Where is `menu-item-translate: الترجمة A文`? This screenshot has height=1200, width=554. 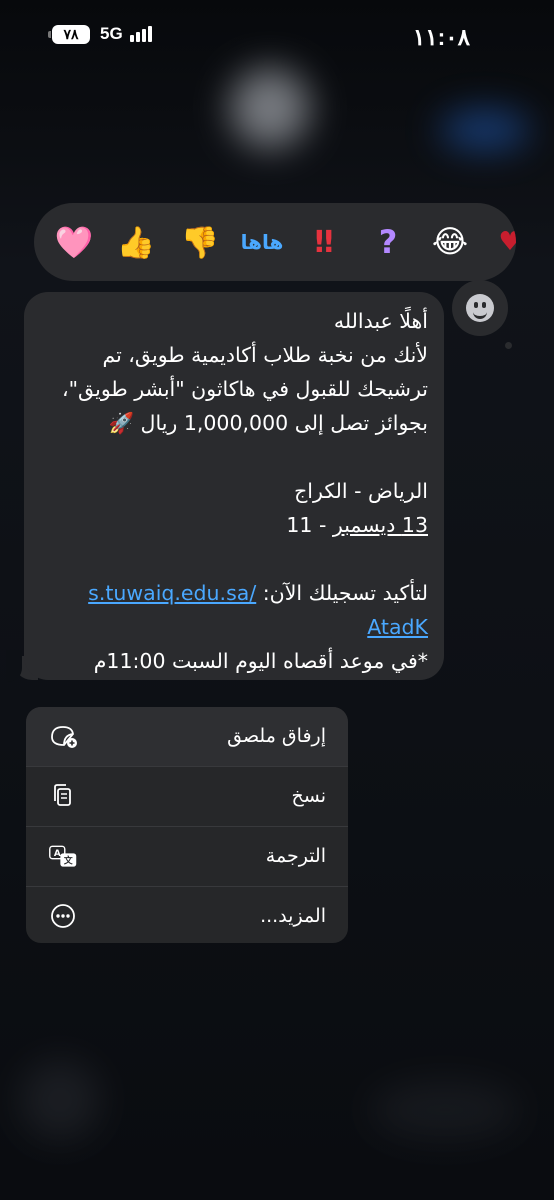 menu-item-translate: الترجمة A文 is located at coordinates (187, 857).